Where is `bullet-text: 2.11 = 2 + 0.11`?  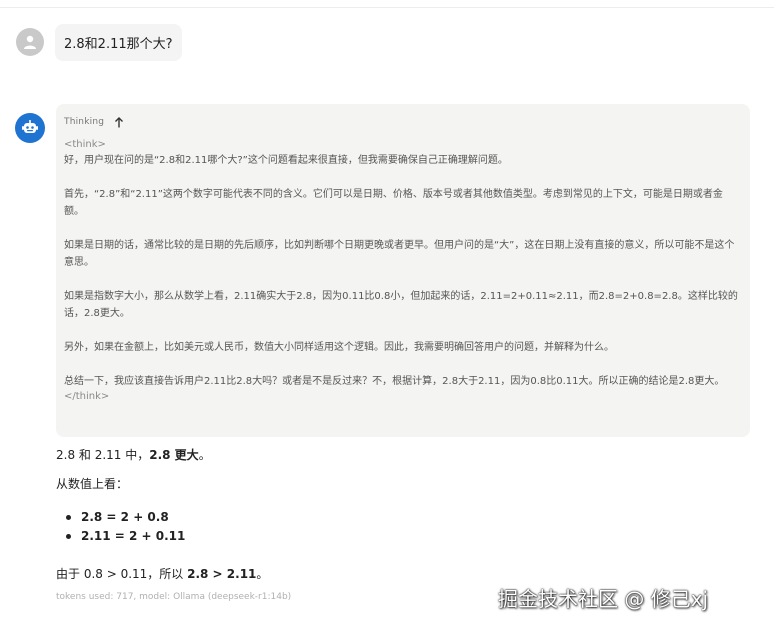
bullet-text: 2.11 = 2 + 0.11 is located at coordinates (133, 536).